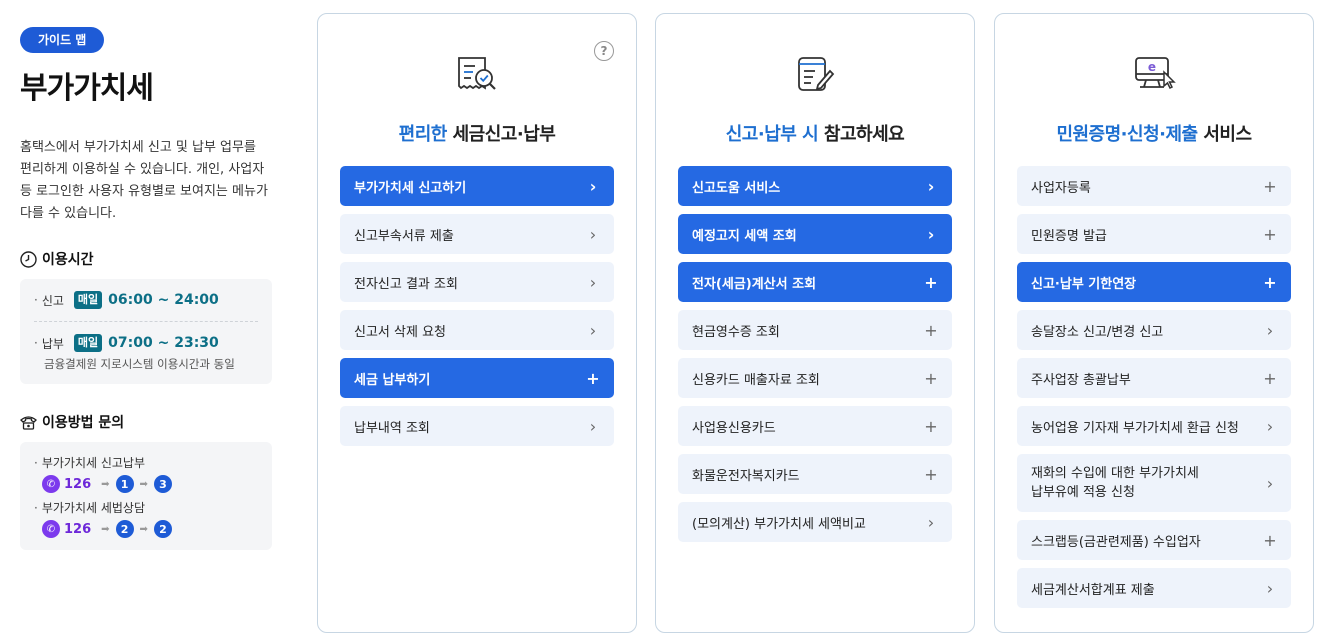  What do you see at coordinates (52, 300) in the screenshot?
I see `report-label: 신고` at bounding box center [52, 300].